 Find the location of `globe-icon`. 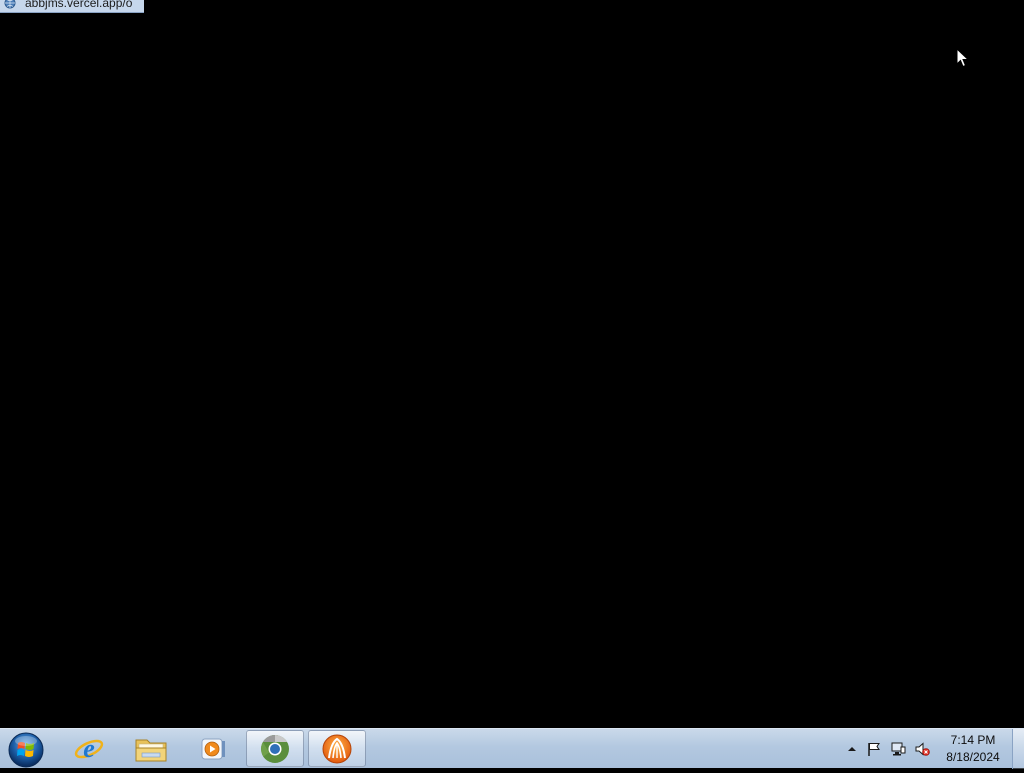

globe-icon is located at coordinates (10, 4).